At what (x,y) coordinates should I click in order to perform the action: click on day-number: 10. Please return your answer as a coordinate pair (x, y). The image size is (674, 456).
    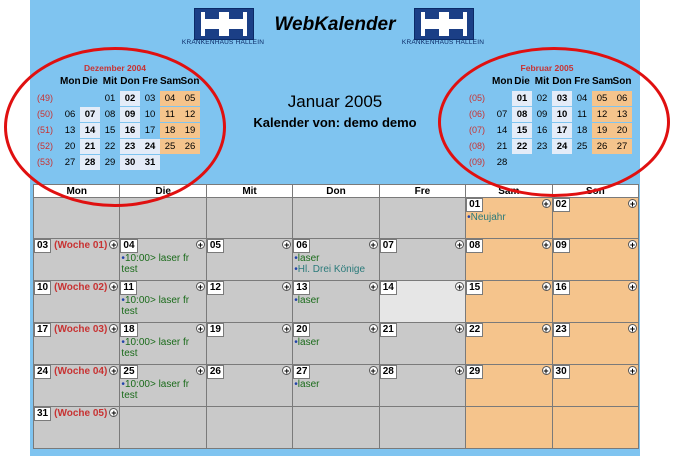
    Looking at the image, I should click on (43, 288).